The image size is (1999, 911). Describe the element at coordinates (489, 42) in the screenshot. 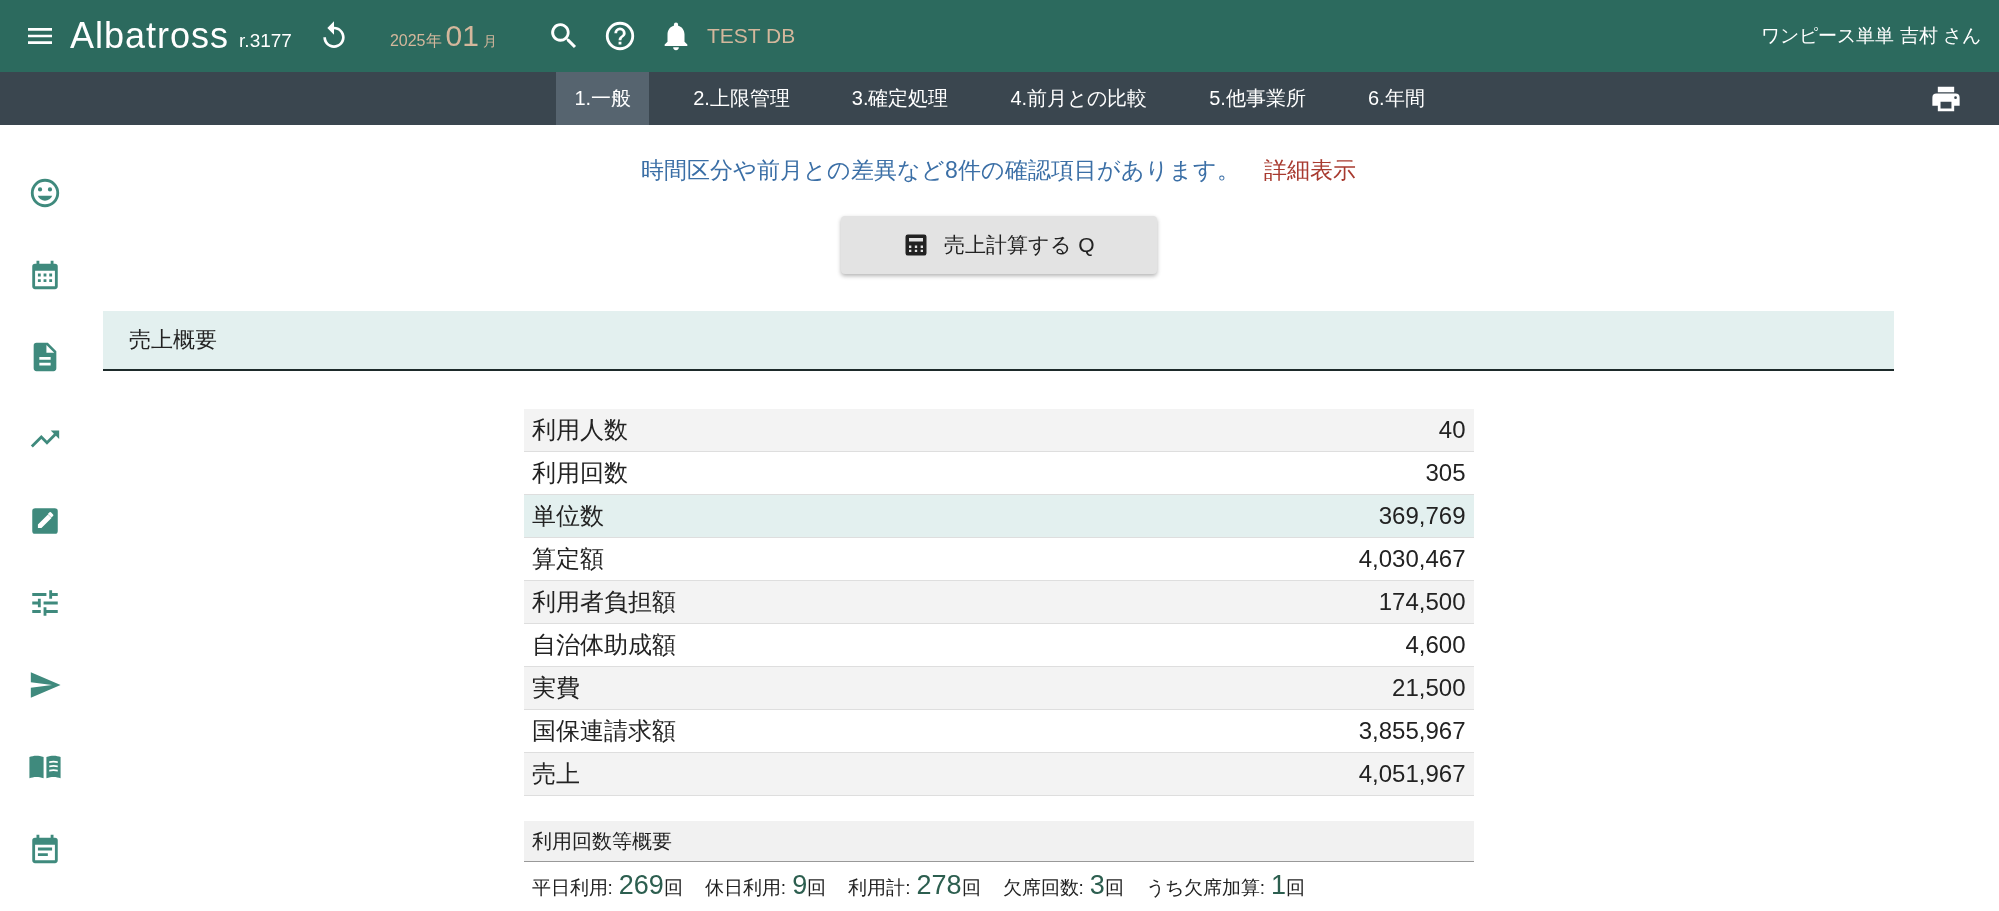

I see `month-unit: 月` at that location.